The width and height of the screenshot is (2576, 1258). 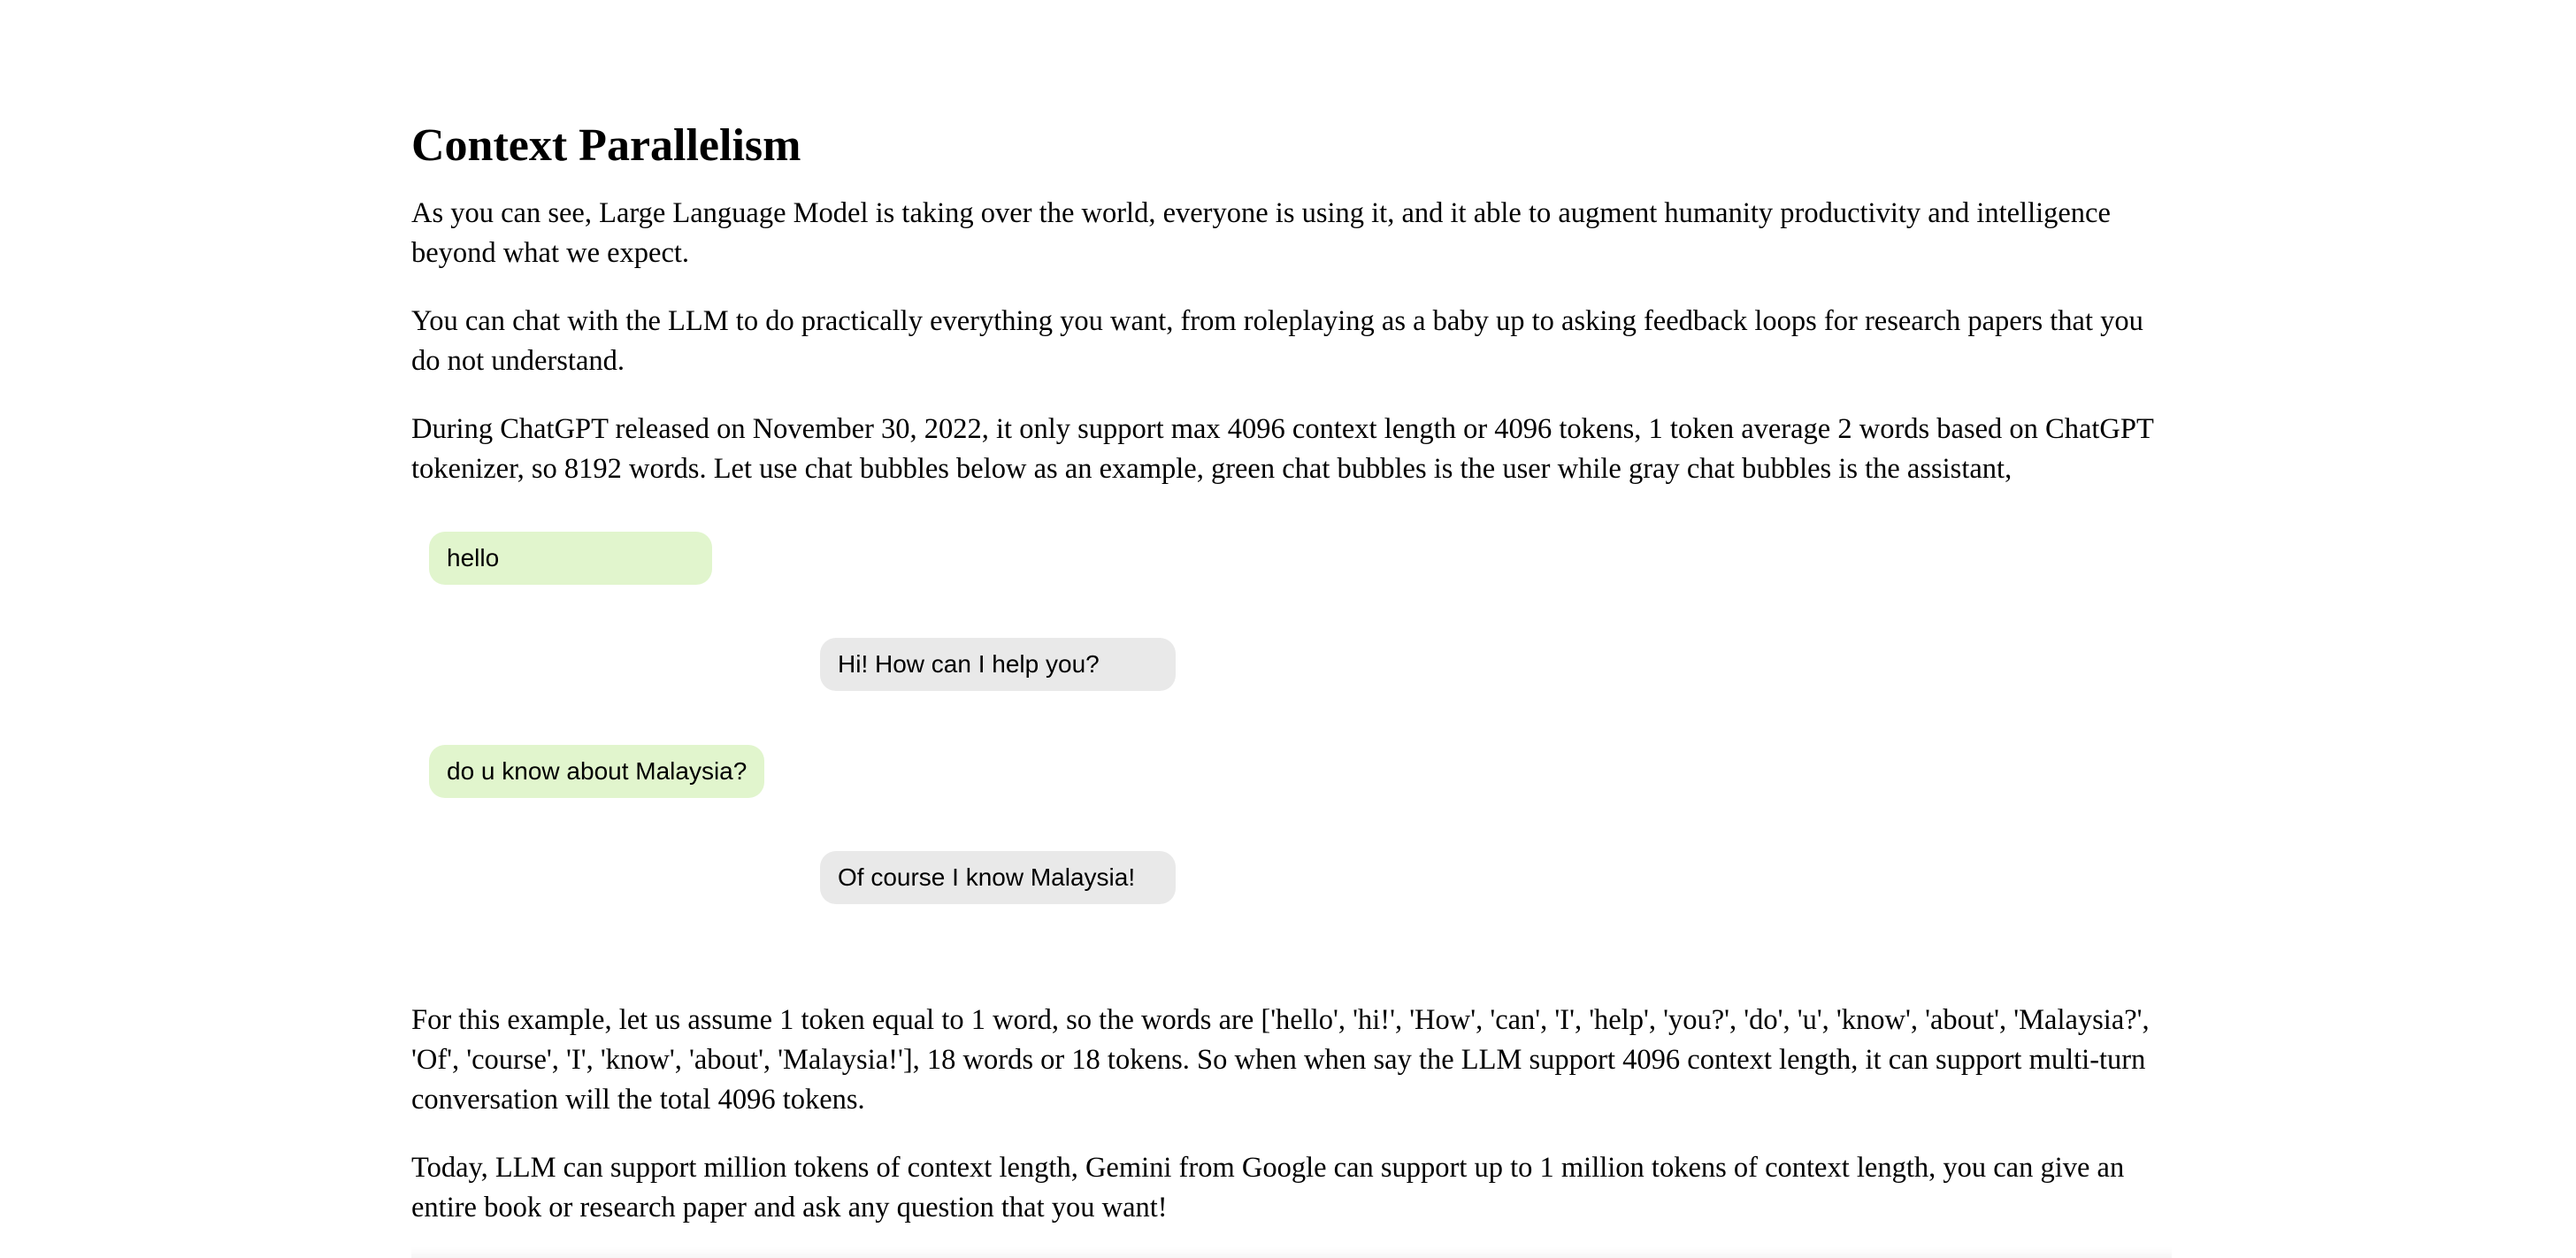 What do you see at coordinates (606, 145) in the screenshot?
I see `page-title: Context Parallelism` at bounding box center [606, 145].